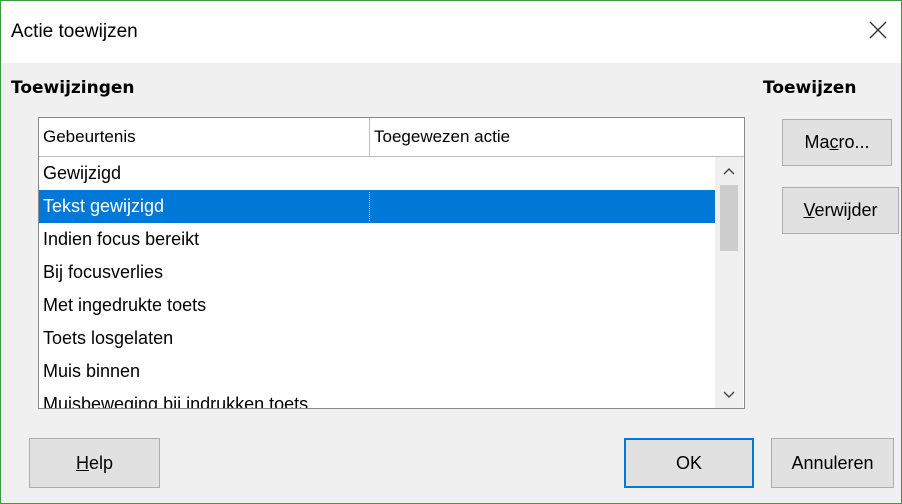 This screenshot has height=504, width=902. I want to click on event-label: Tekst gewijzigd, so click(104, 206).